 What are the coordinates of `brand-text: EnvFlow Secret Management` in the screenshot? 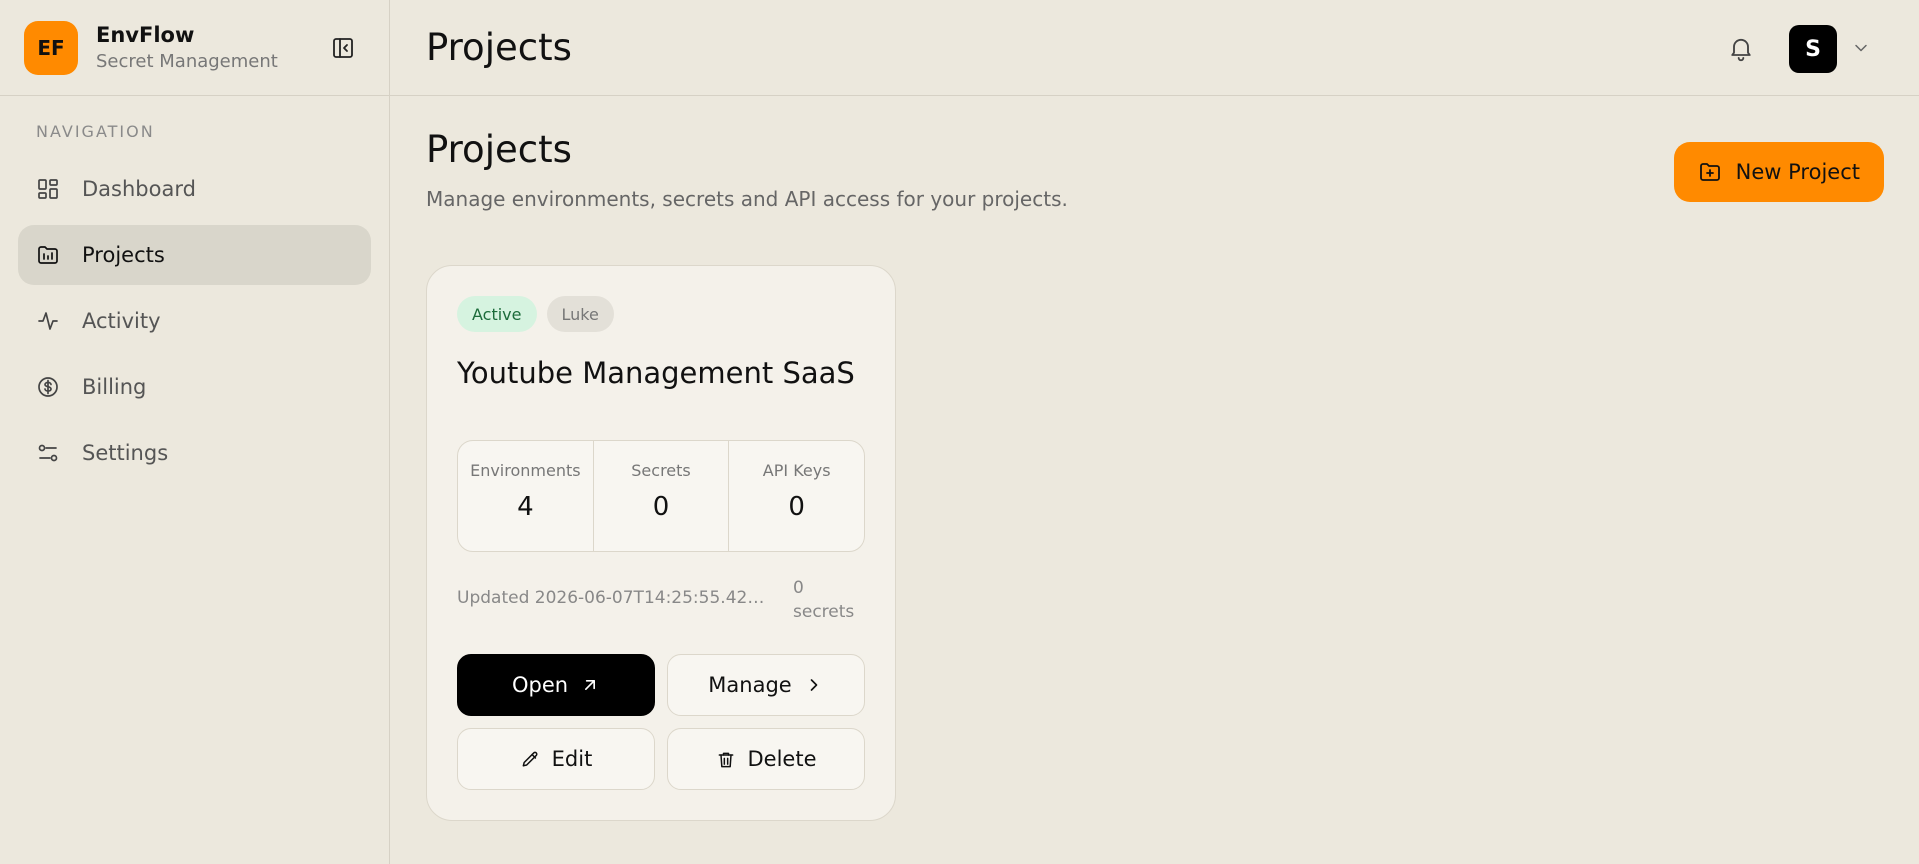 It's located at (187, 47).